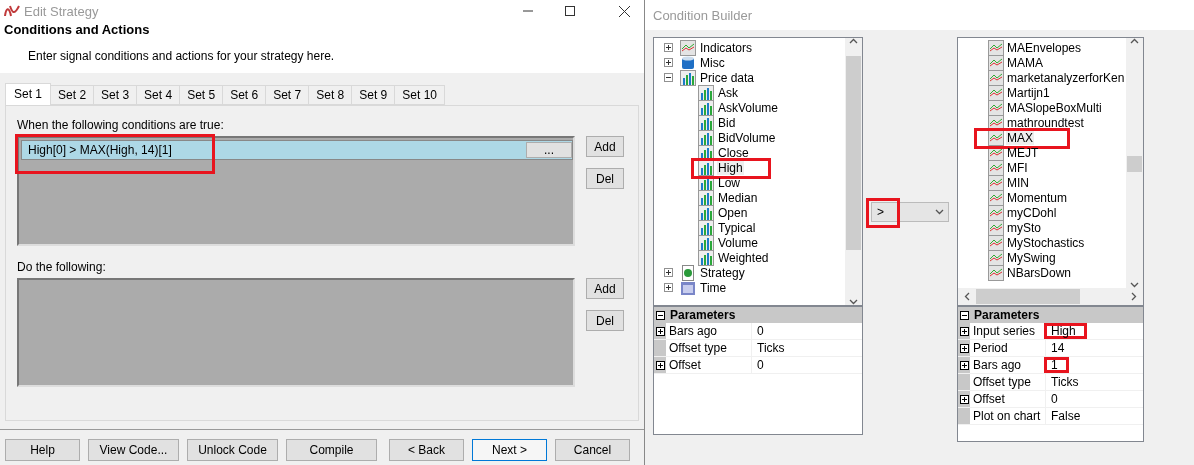 This screenshot has height=465, width=1194. I want to click on calendar-icon, so click(688, 287).